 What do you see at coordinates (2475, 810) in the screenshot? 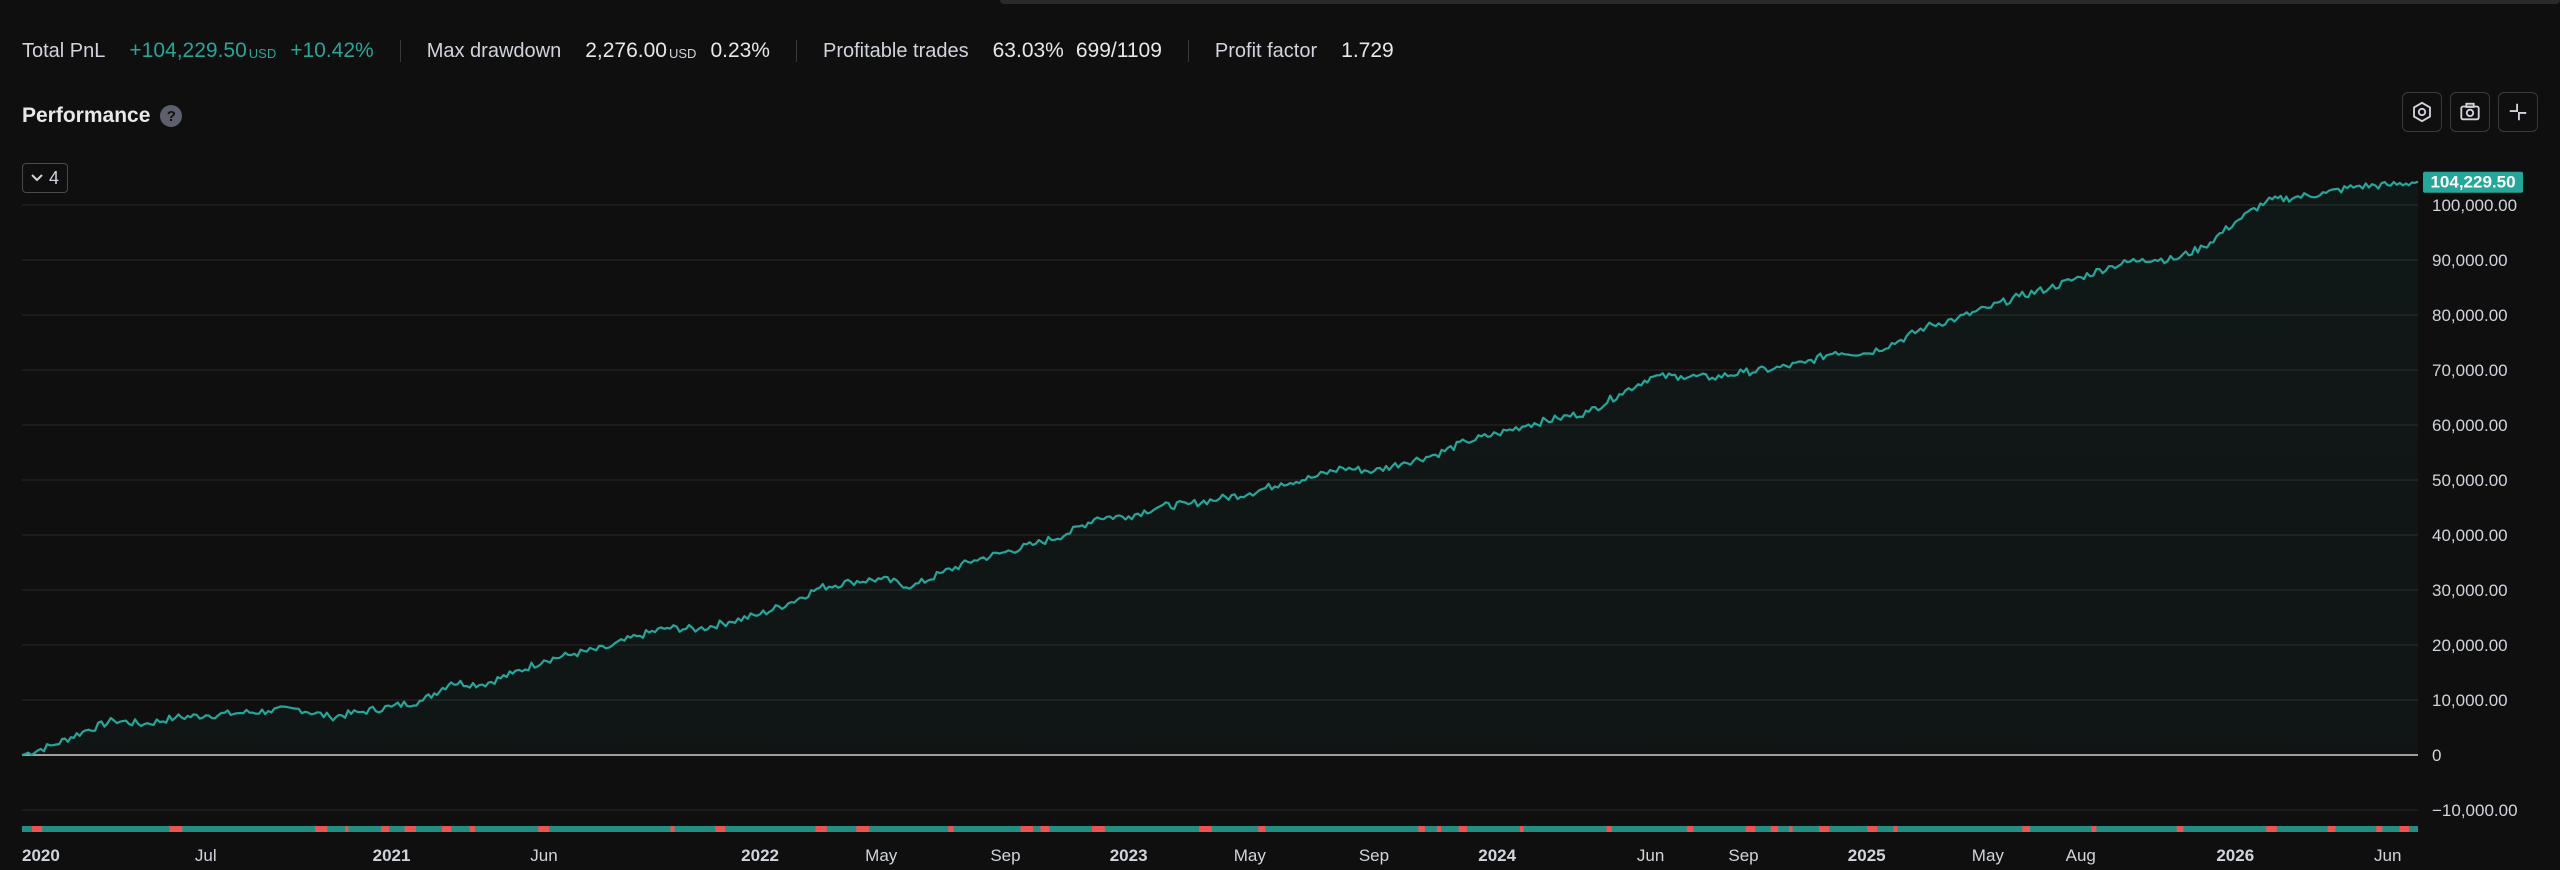
I see `y-tick-label: −10,000.00` at bounding box center [2475, 810].